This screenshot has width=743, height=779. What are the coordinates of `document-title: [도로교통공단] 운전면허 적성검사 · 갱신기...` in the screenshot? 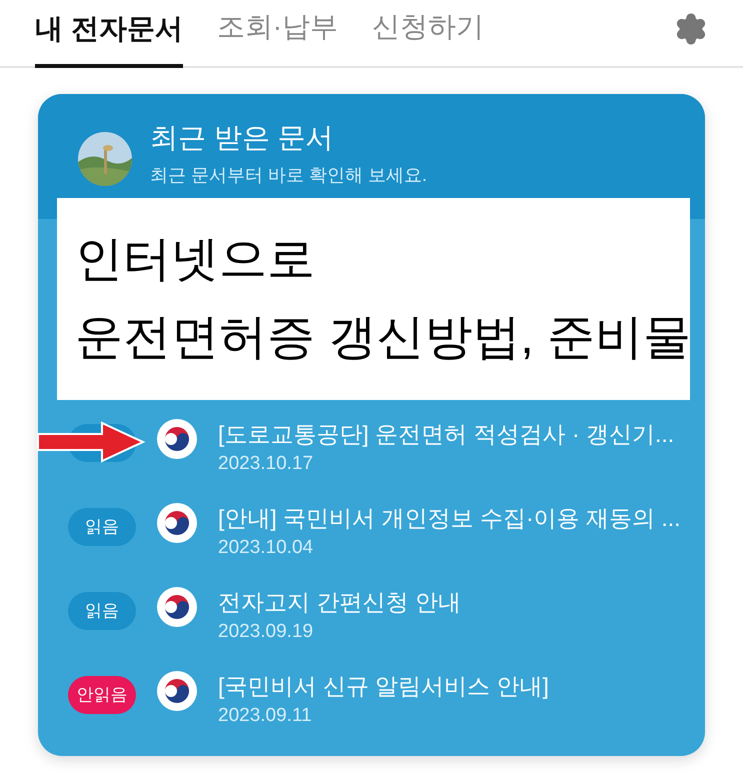 It's located at (446, 434).